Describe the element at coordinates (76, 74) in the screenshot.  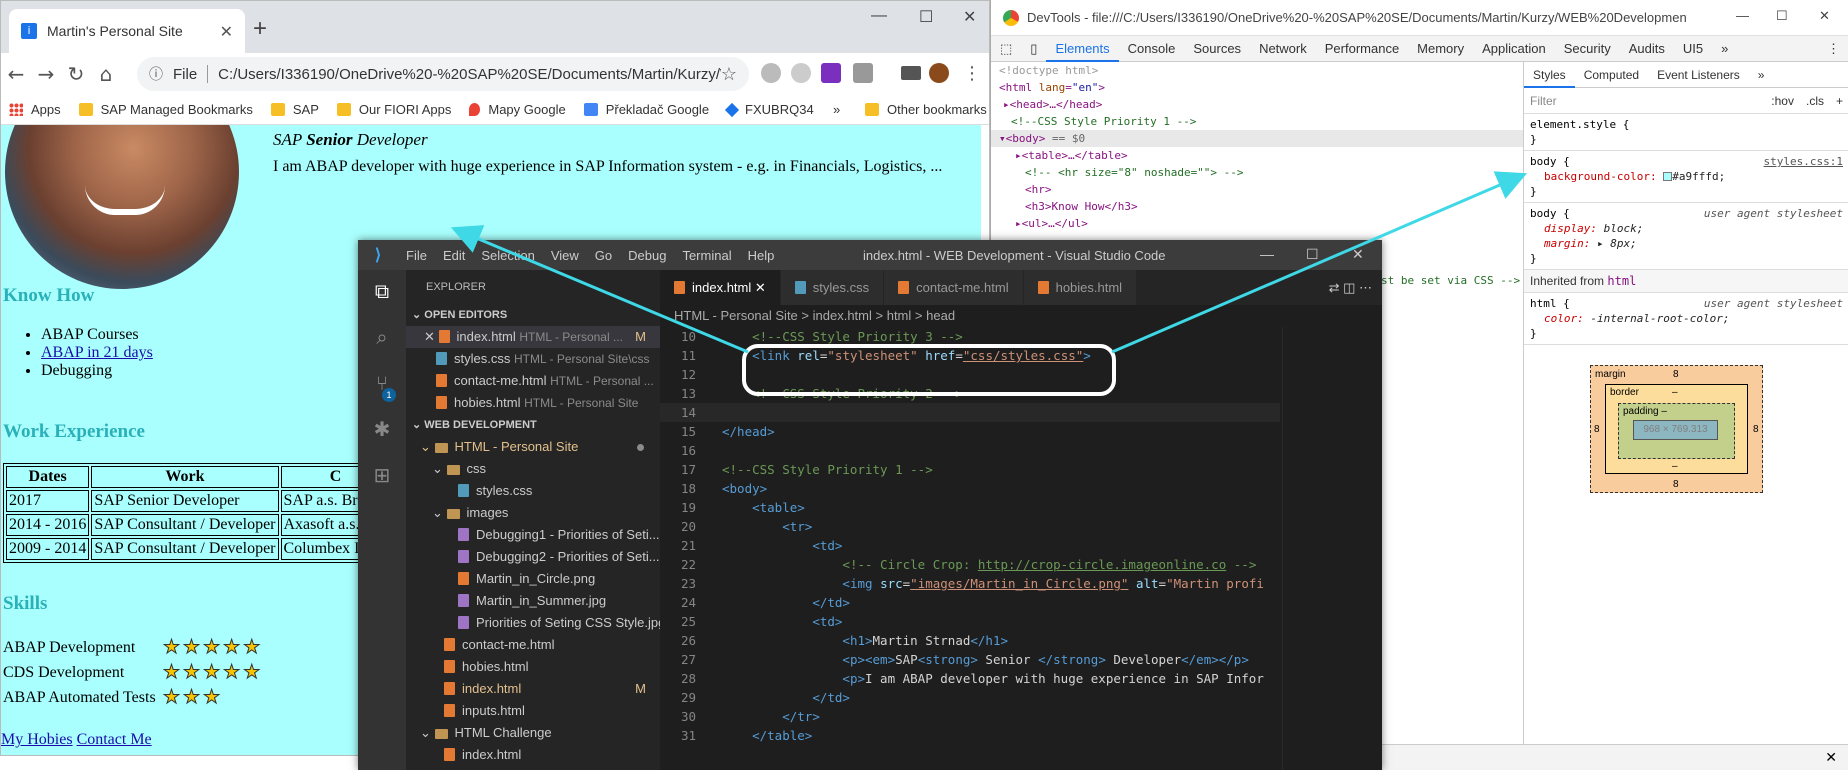
I see `reload-icon: ↻` at that location.